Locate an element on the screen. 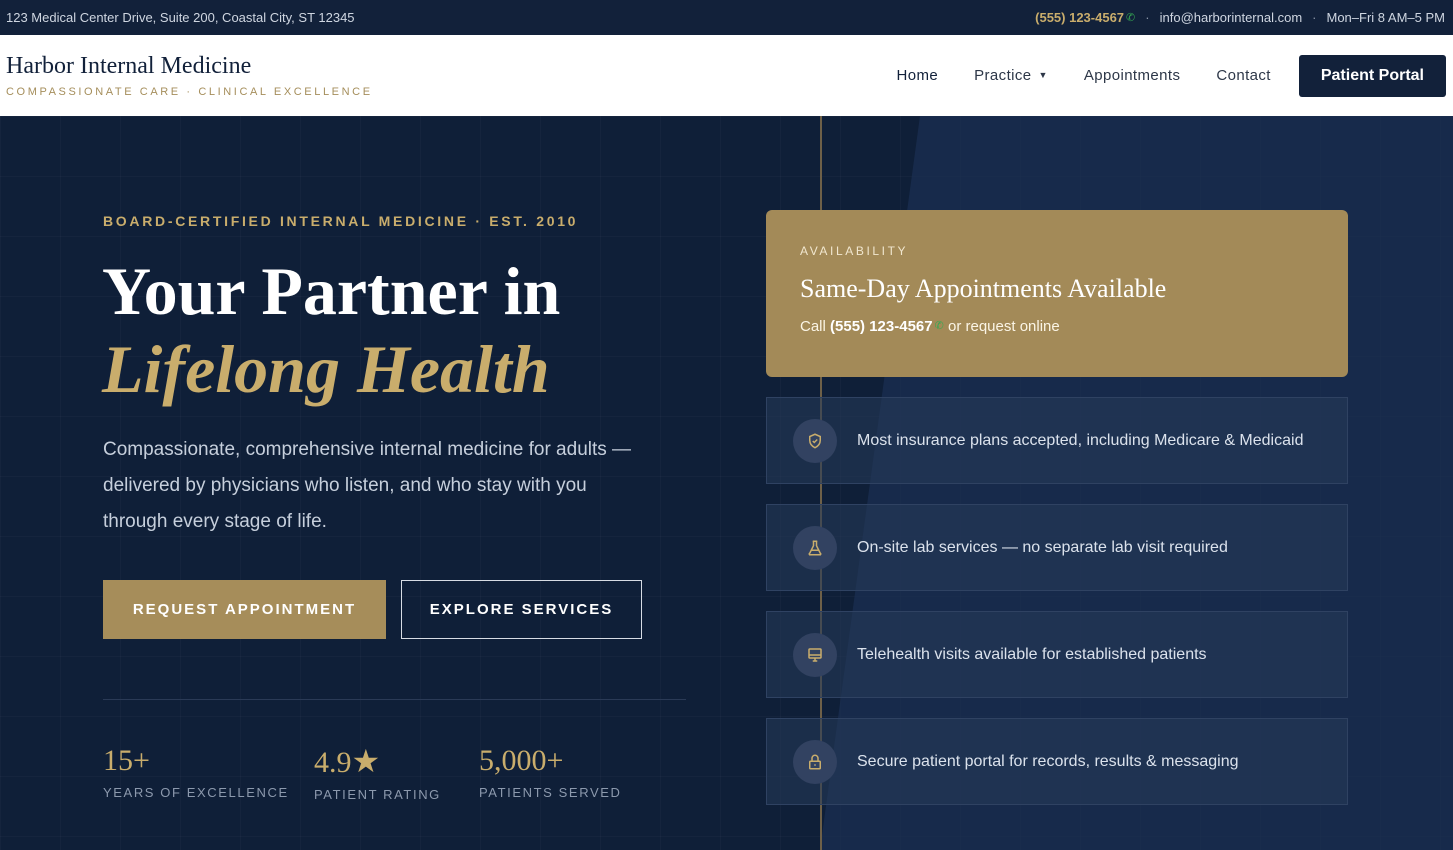 The image size is (1453, 850). brand-name: Harbor Internal Medicine is located at coordinates (129, 66).